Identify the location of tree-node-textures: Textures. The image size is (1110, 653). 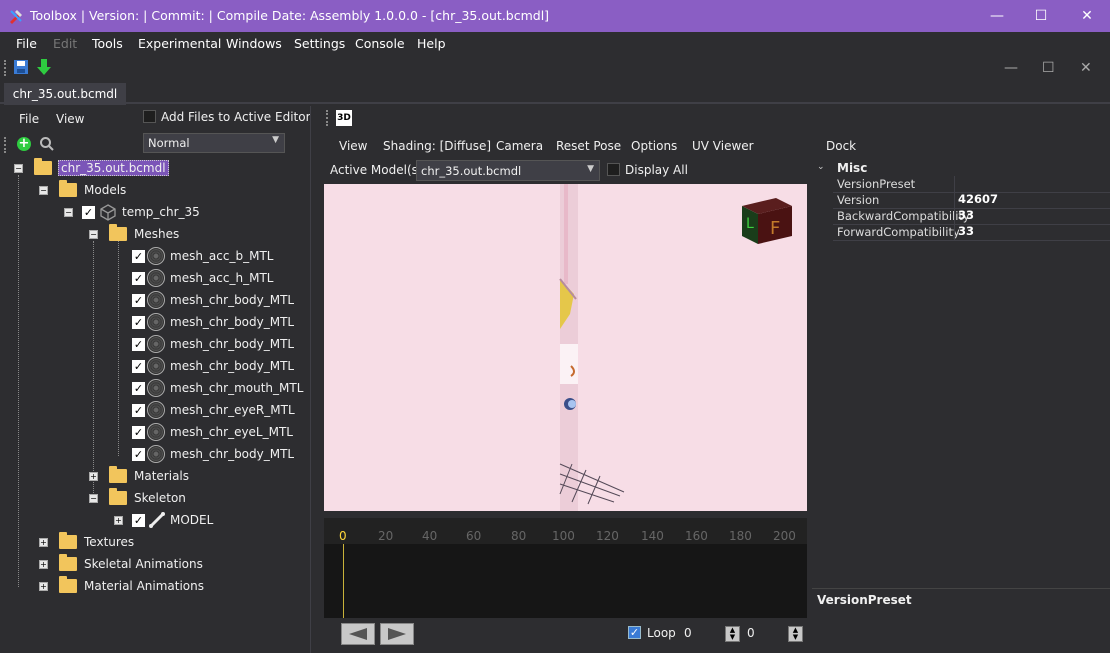
(96, 542).